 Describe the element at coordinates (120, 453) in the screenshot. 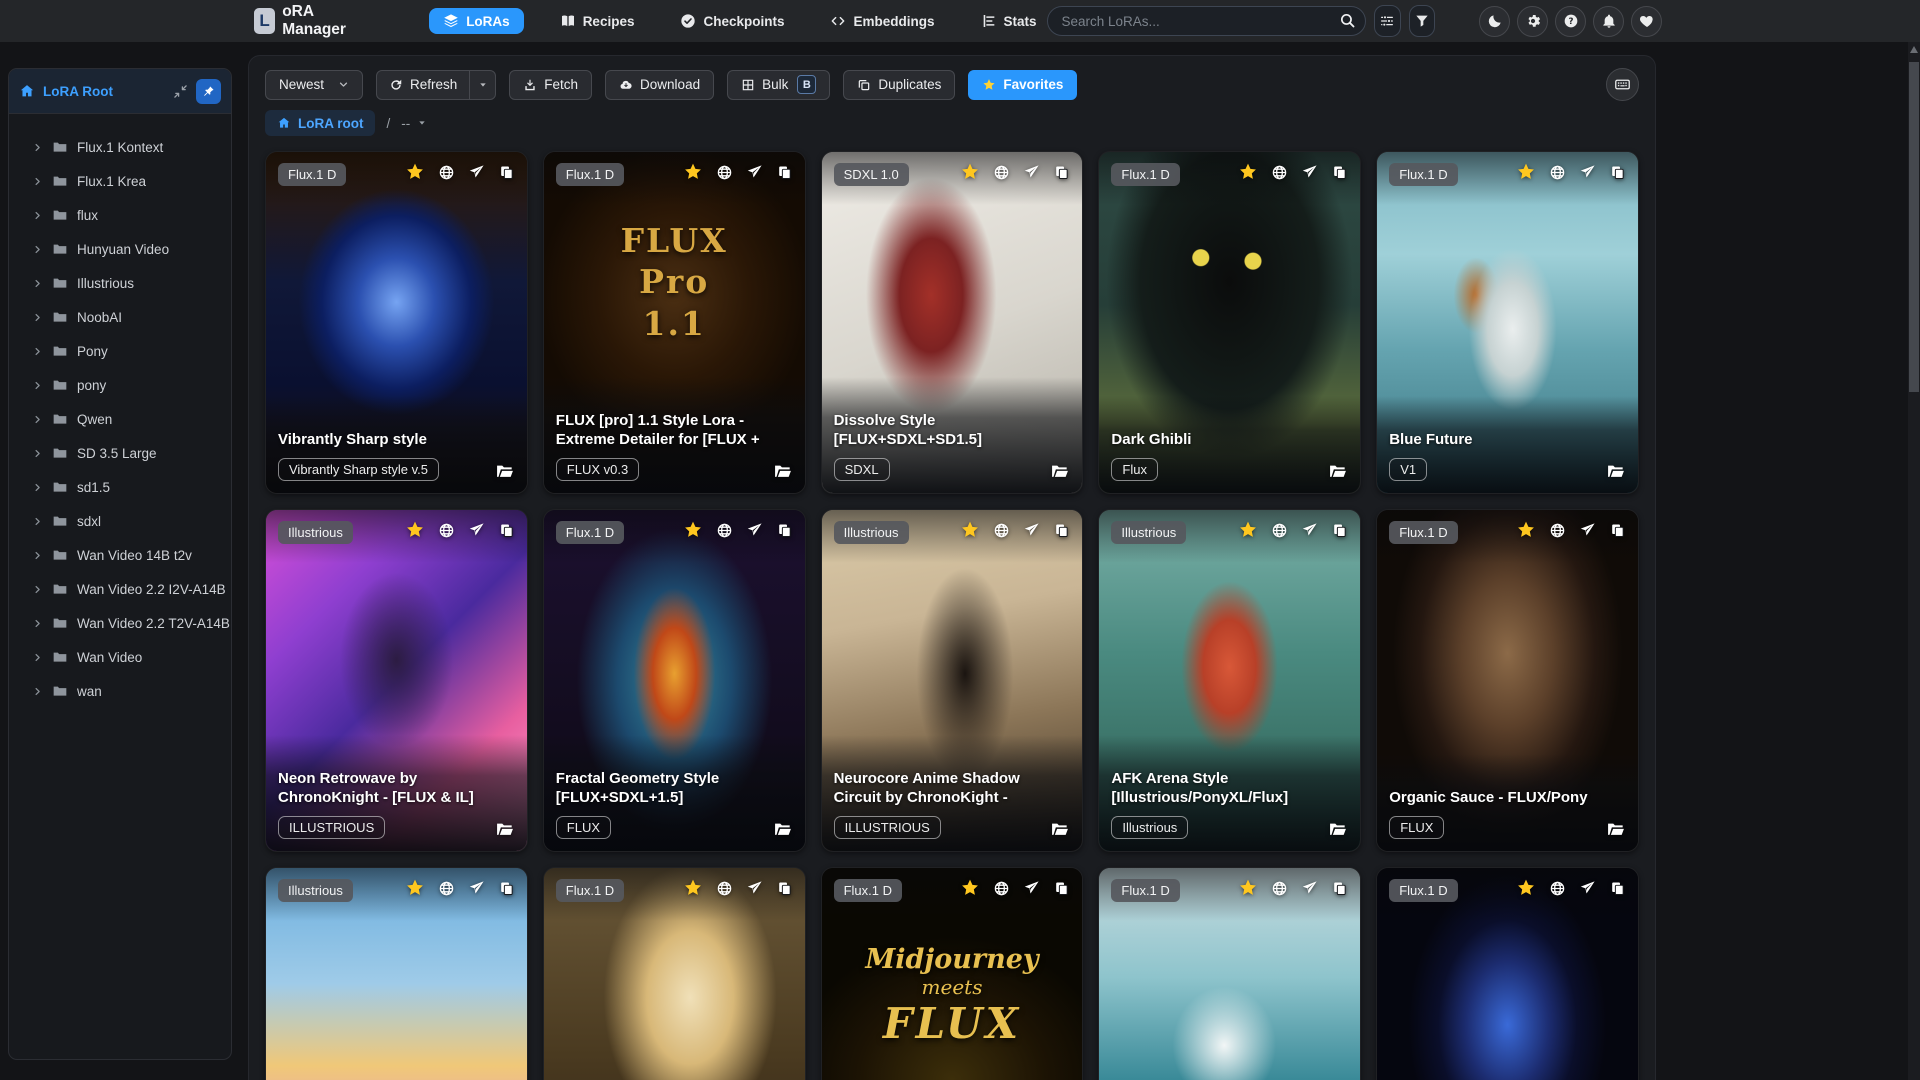

I see `sidebar-folder-item: SD 3.5 Large` at that location.